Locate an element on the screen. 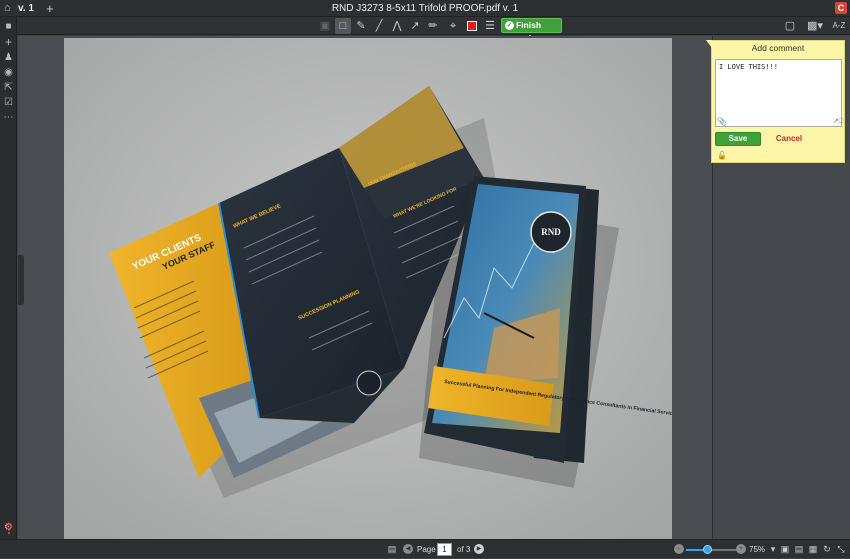 The height and width of the screenshot is (559, 850). add-comment-title: Add comment is located at coordinates (778, 48).